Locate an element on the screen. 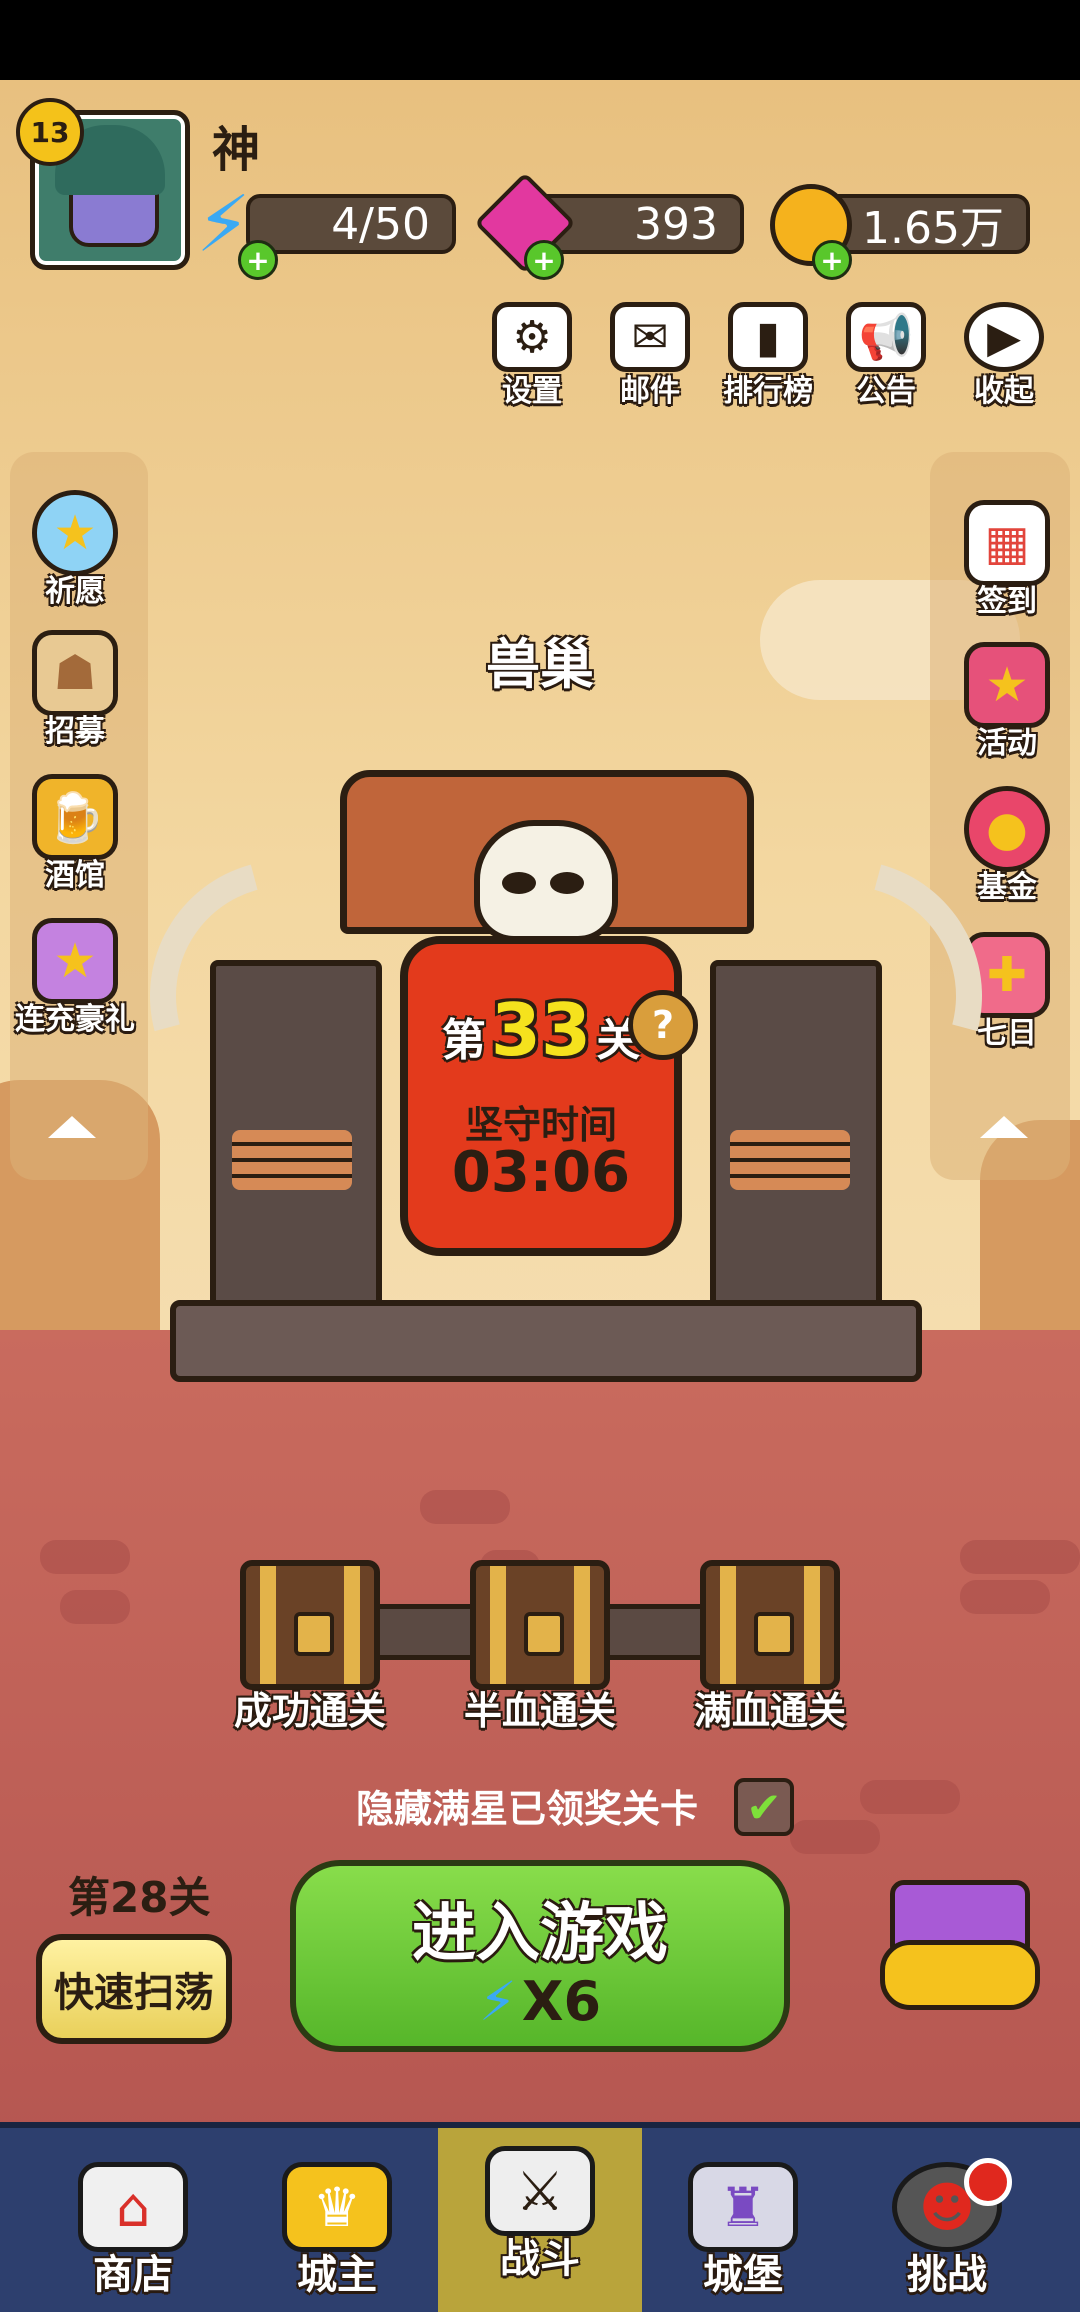 Image resolution: width=1080 pixels, height=2312 pixels. money-bag-icon: ● is located at coordinates (1007, 829).